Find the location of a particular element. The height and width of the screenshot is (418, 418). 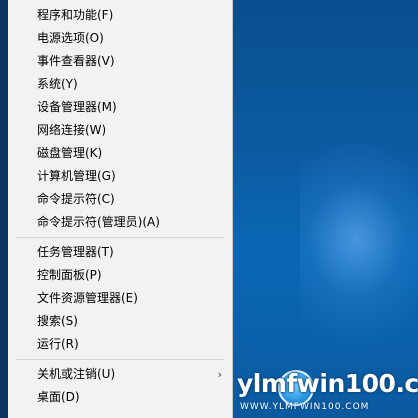

menu-item-desktop: 桌面(D) is located at coordinates (120, 397).